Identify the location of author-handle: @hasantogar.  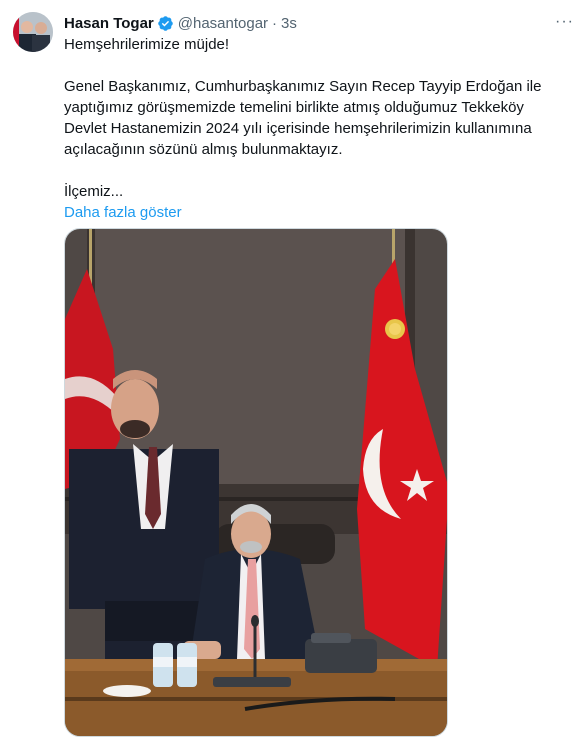
(223, 23).